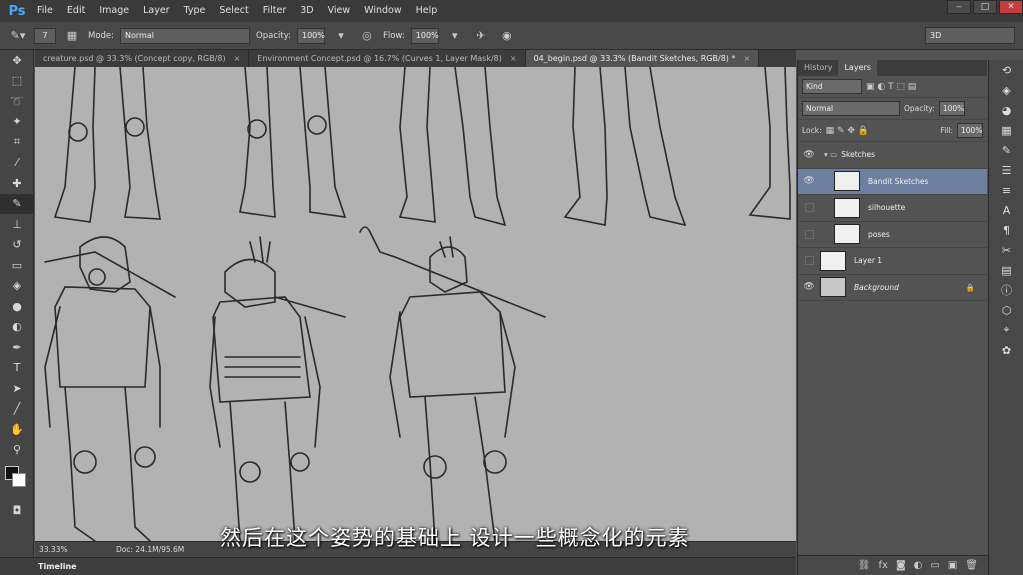 This screenshot has width=1023, height=575. I want to click on airbrush-icon: ✈, so click(481, 36).